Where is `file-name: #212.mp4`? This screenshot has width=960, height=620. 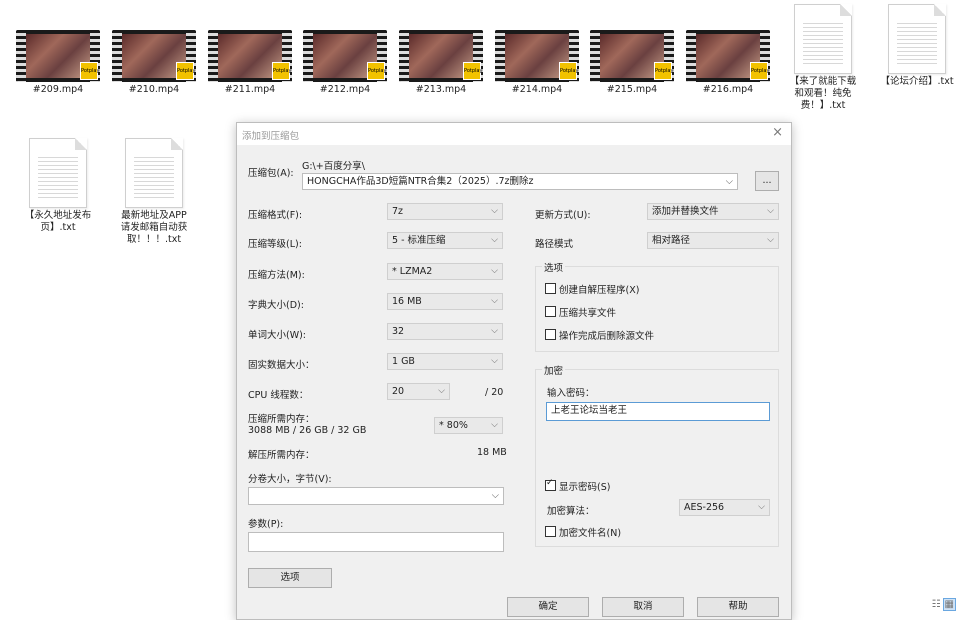 file-name: #212.mp4 is located at coordinates (345, 89).